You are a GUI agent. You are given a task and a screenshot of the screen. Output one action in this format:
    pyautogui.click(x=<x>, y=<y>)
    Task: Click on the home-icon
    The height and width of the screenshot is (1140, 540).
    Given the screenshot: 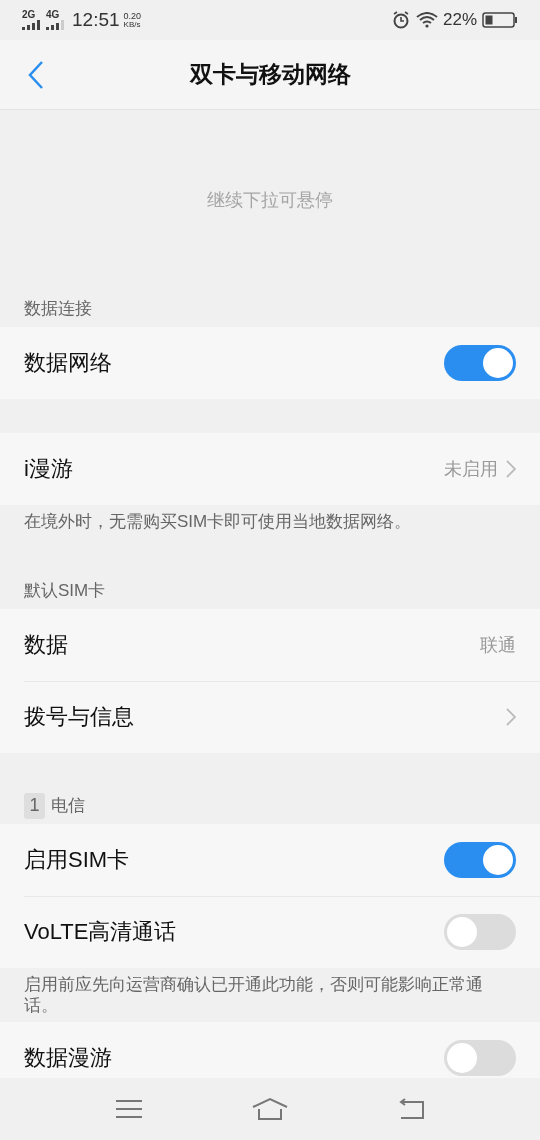 What is the action you would take?
    pyautogui.click(x=270, y=1109)
    